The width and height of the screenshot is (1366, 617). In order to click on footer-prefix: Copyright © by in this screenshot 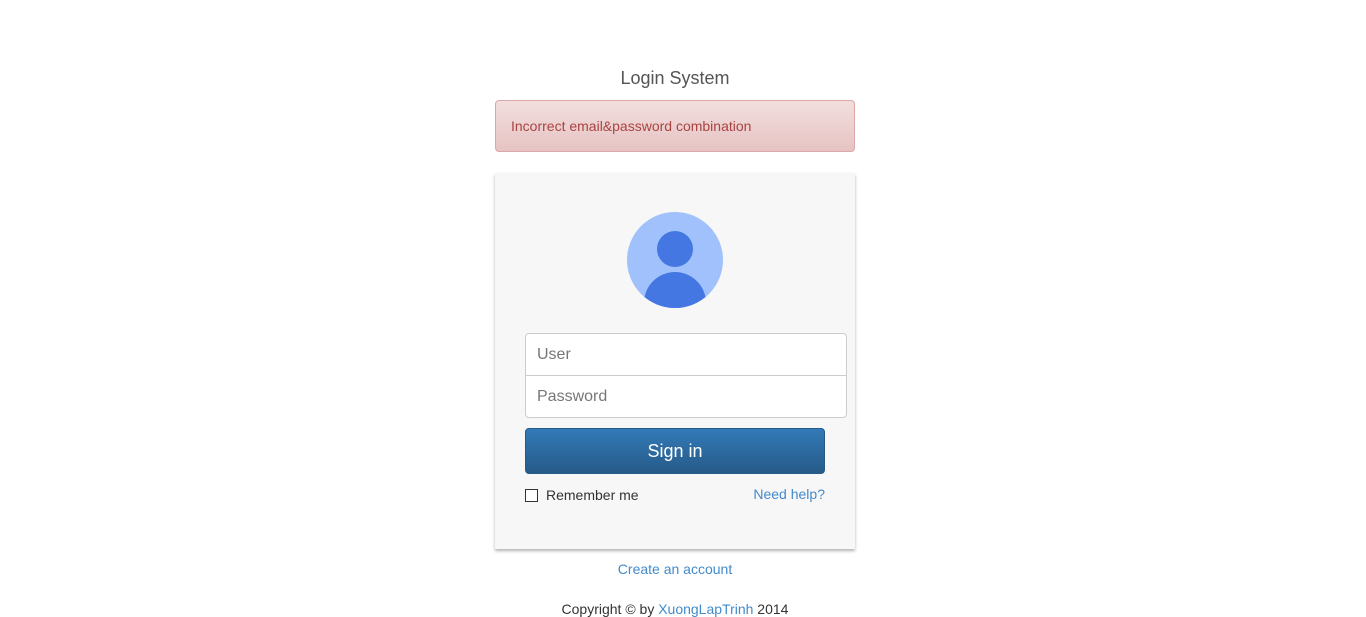, I will do `click(610, 609)`.